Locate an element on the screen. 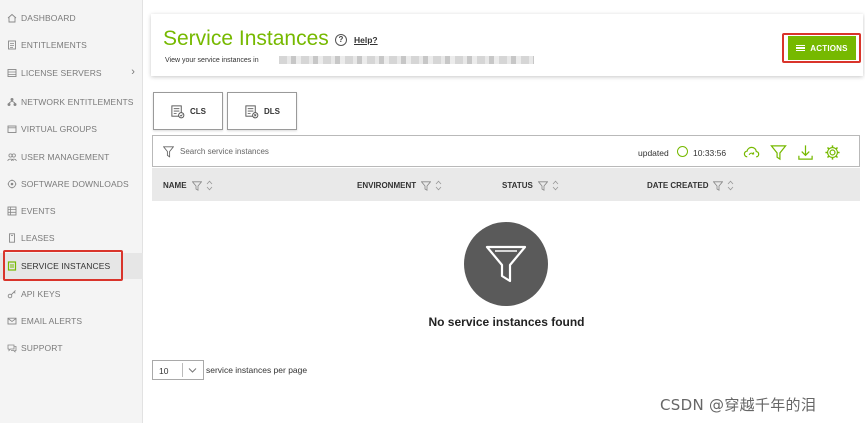  document-icon is located at coordinates (12, 45).